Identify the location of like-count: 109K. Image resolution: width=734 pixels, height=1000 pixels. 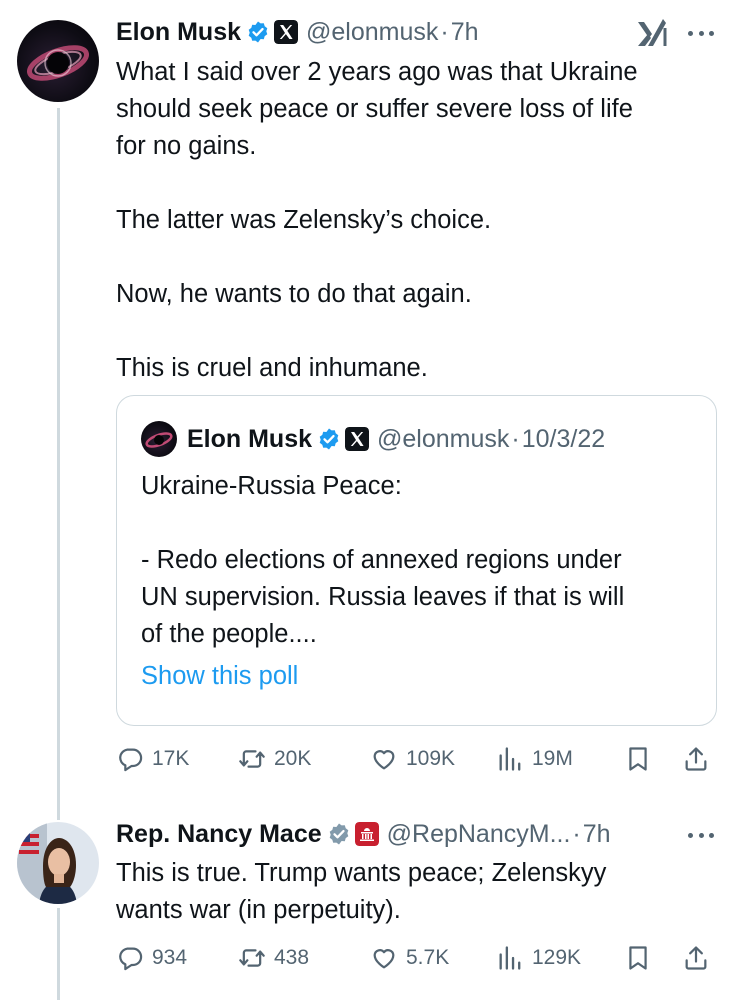
(431, 758).